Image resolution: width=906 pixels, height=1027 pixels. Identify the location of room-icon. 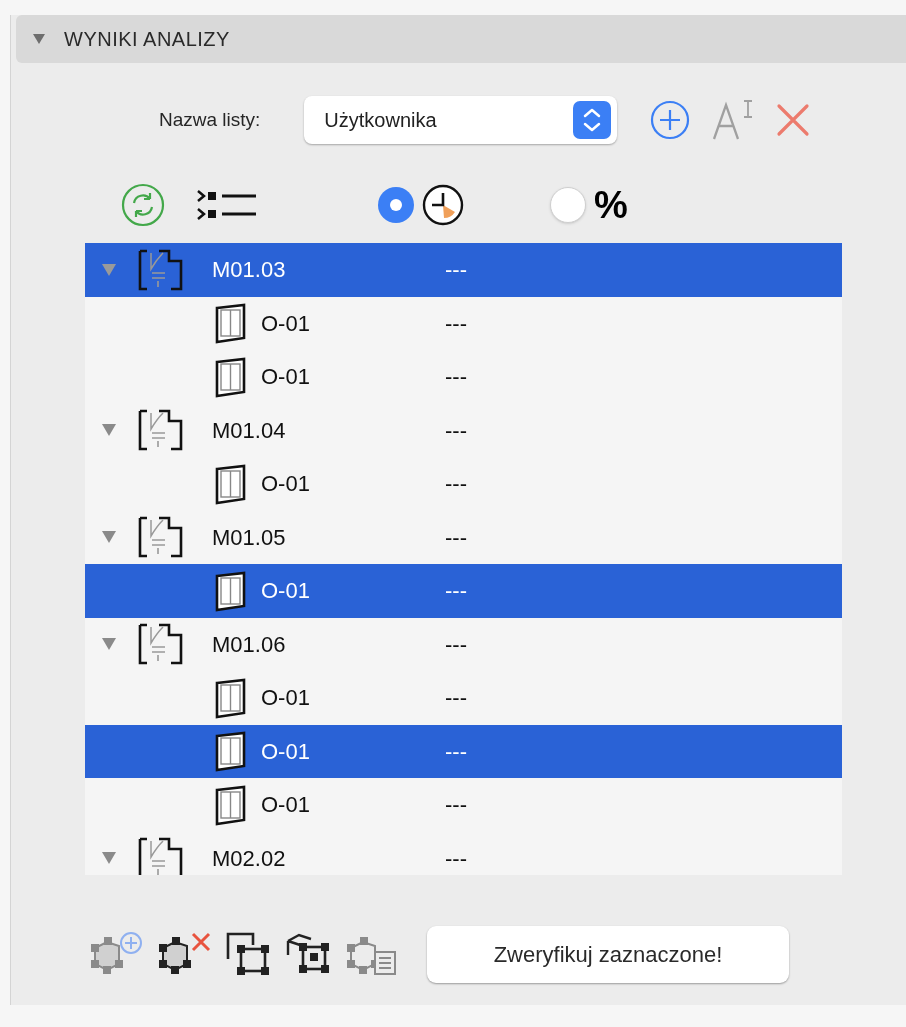
(161, 855).